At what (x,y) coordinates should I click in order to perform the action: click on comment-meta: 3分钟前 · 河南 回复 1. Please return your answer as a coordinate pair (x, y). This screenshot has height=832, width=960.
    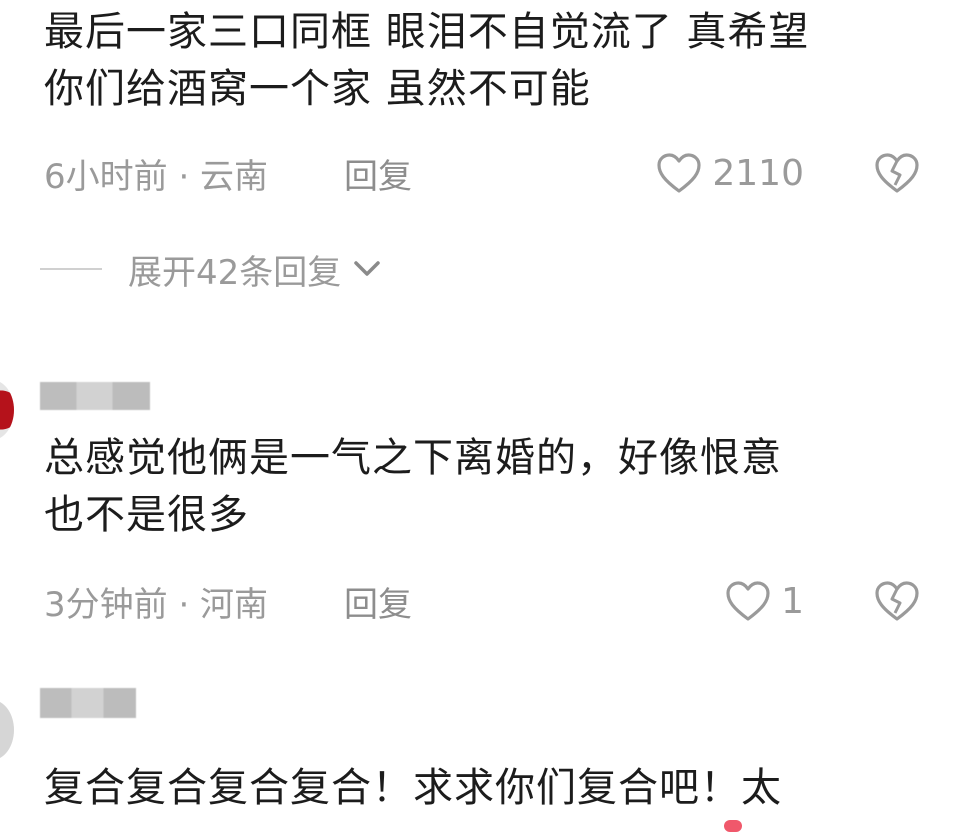
    Looking at the image, I should click on (482, 601).